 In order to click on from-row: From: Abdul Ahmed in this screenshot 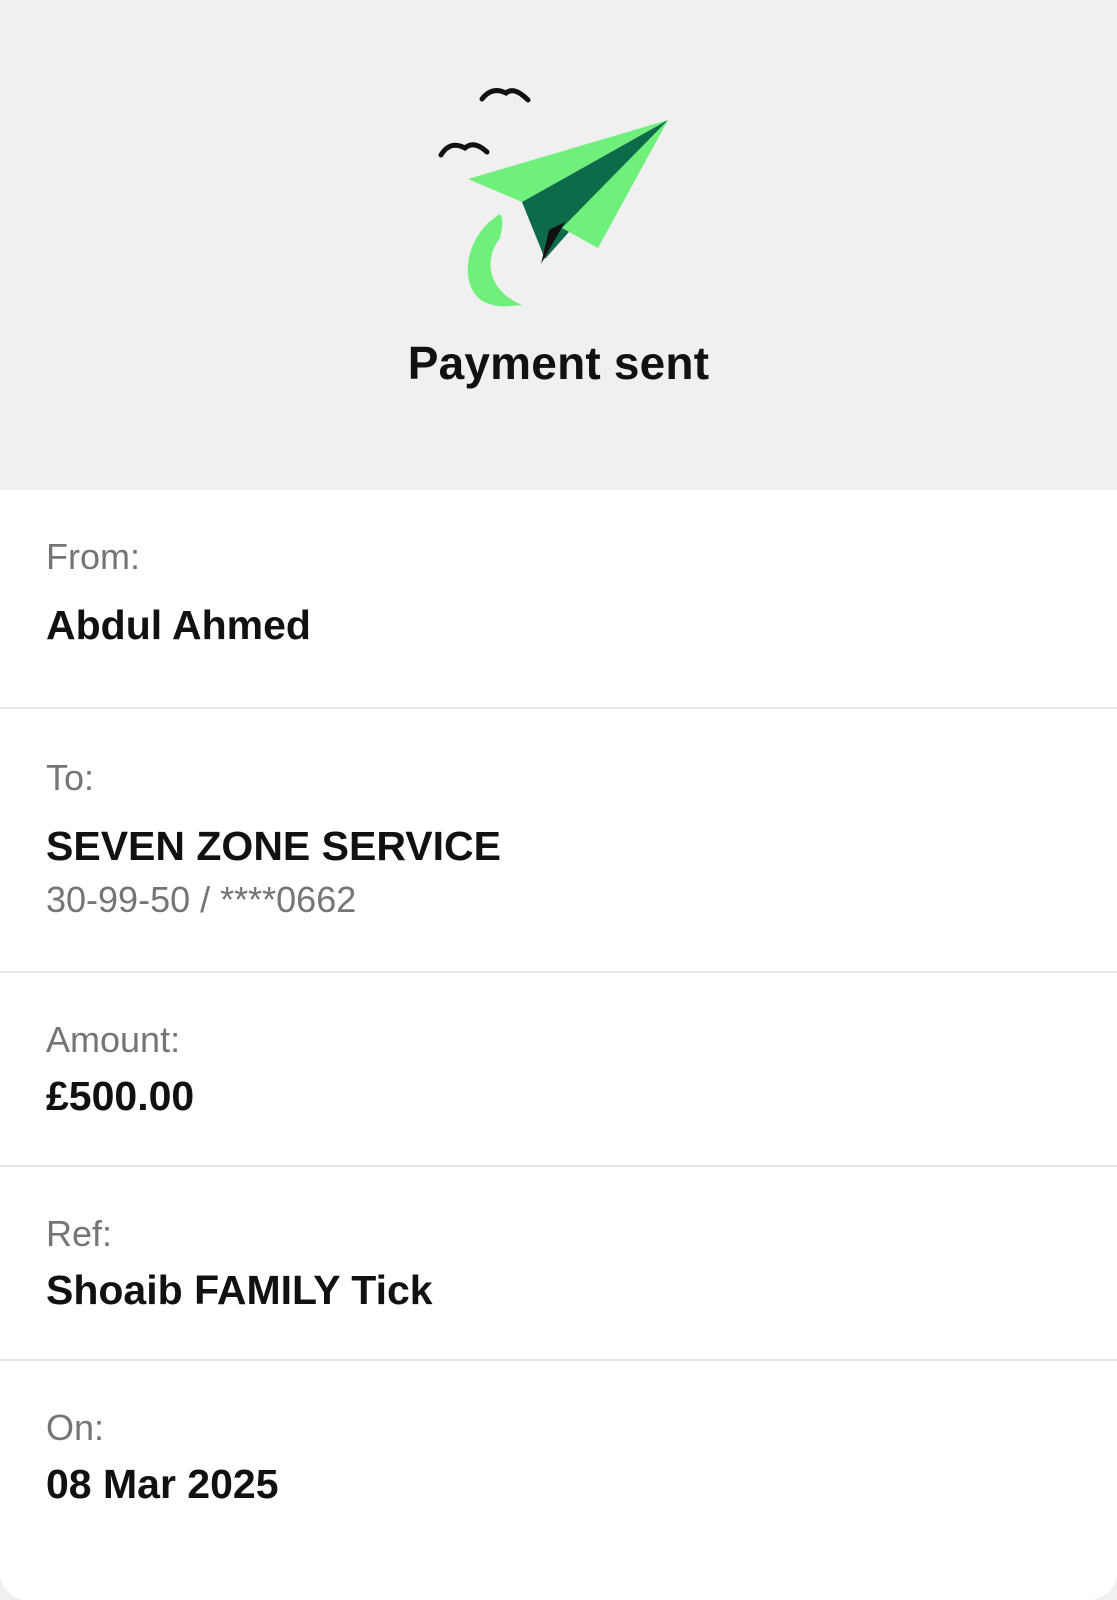, I will do `click(558, 599)`.